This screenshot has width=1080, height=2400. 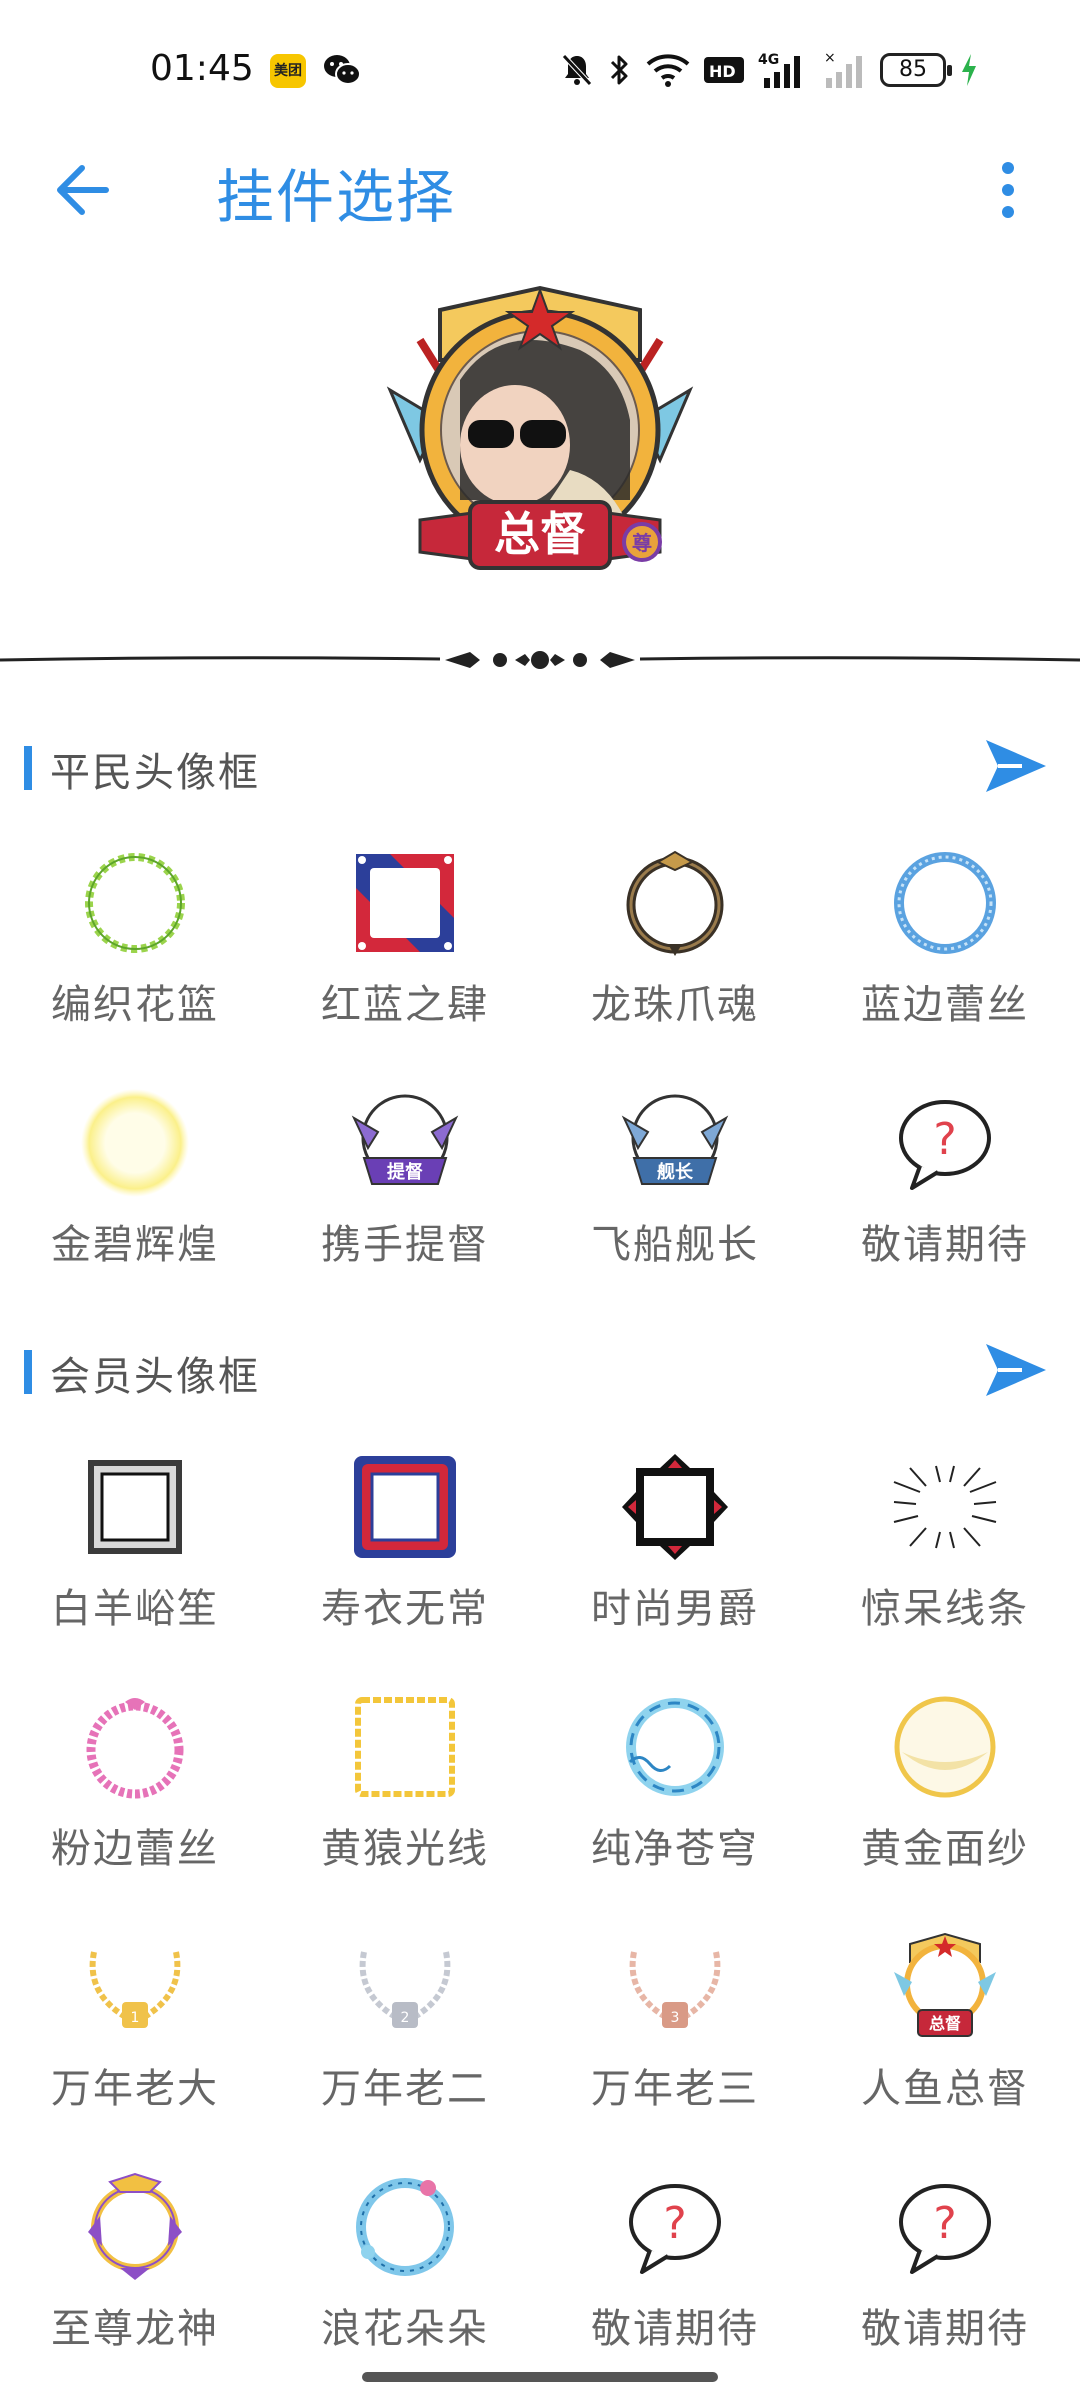 I want to click on ornate-divider, so click(x=540, y=660).